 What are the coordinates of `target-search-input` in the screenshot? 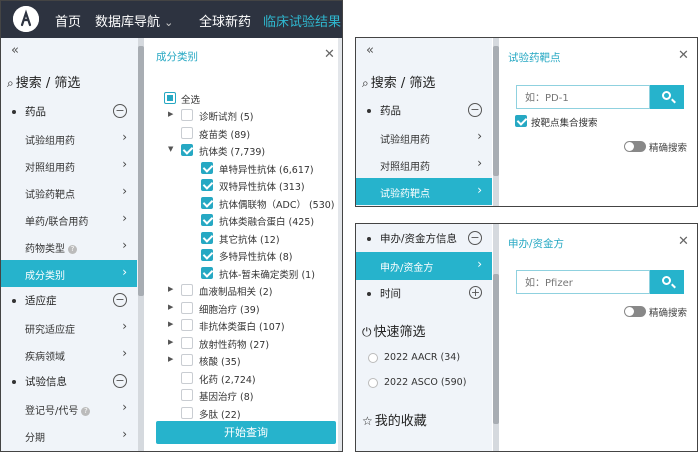 It's located at (583, 98).